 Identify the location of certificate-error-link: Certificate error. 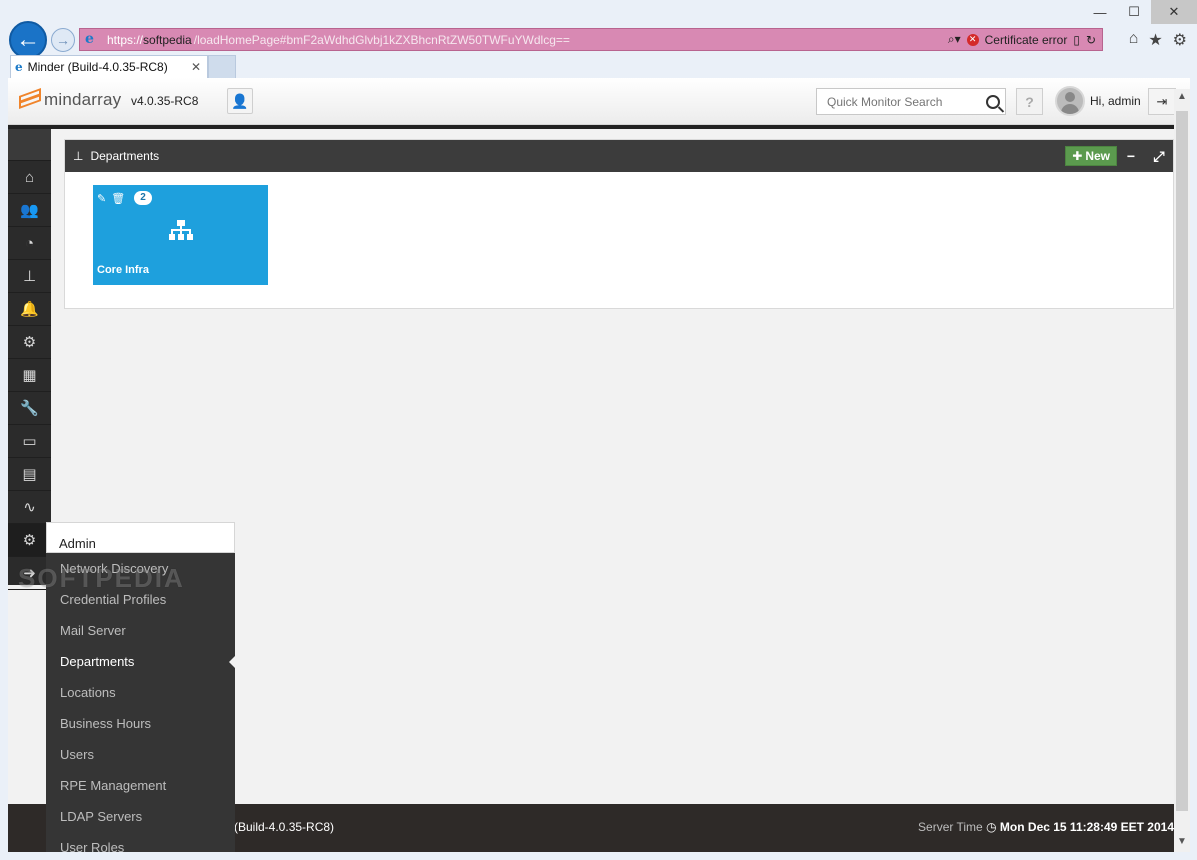
(1026, 40).